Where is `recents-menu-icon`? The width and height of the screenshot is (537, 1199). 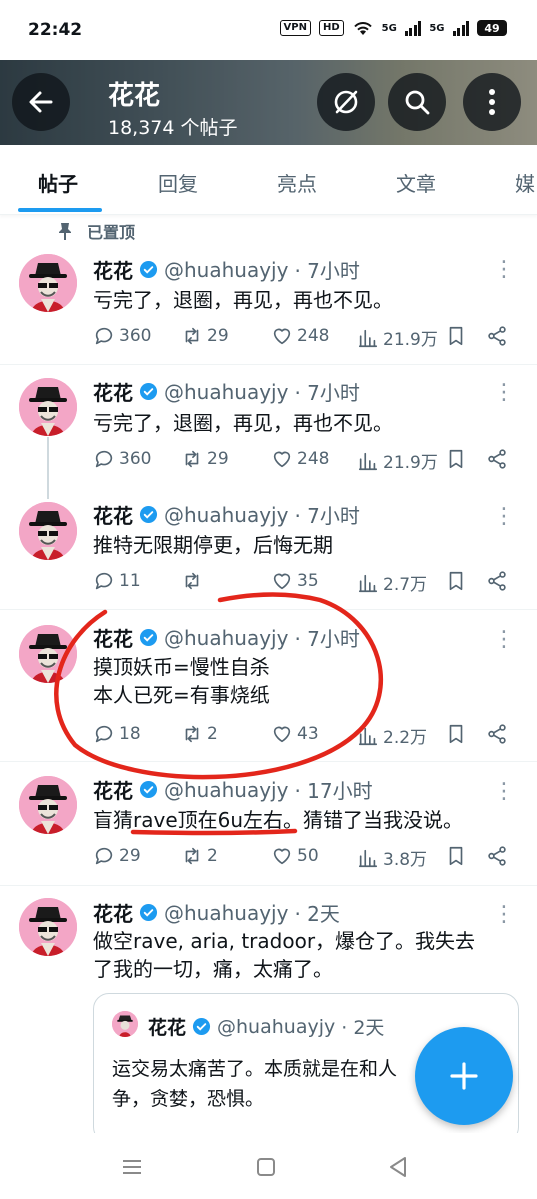 recents-menu-icon is located at coordinates (132, 1167).